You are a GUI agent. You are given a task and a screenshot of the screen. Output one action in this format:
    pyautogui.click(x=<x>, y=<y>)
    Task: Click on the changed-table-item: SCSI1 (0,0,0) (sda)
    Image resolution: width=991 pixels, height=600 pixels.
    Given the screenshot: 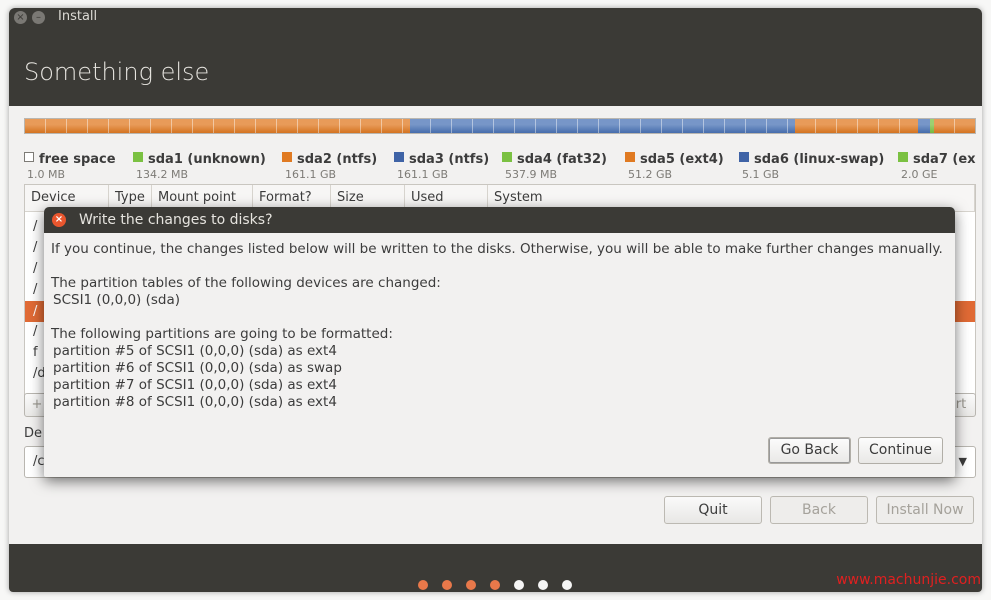 What is the action you would take?
    pyautogui.click(x=117, y=300)
    